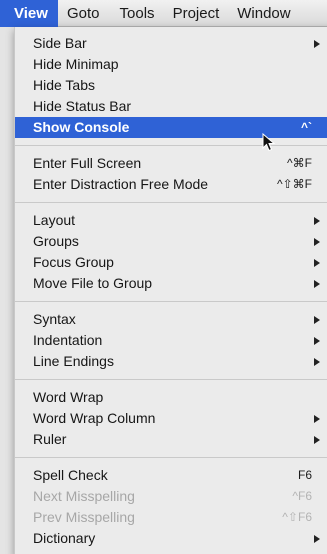  Describe the element at coordinates (94, 418) in the screenshot. I see `menu-item-label: Word Wrap Column` at that location.